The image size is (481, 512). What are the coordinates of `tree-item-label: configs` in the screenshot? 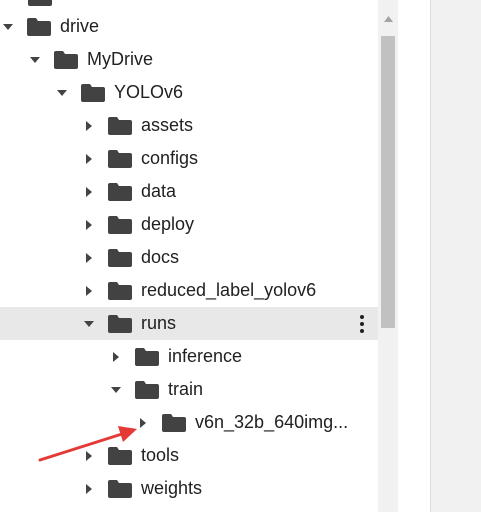 It's located at (170, 158).